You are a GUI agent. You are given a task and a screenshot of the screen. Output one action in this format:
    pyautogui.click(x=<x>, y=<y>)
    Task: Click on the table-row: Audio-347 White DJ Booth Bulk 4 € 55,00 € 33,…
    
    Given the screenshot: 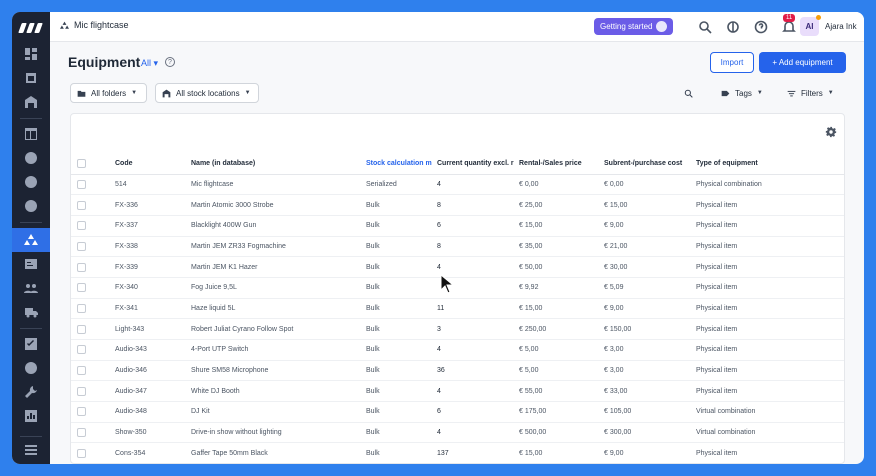 What is the action you would take?
    pyautogui.click(x=457, y=391)
    